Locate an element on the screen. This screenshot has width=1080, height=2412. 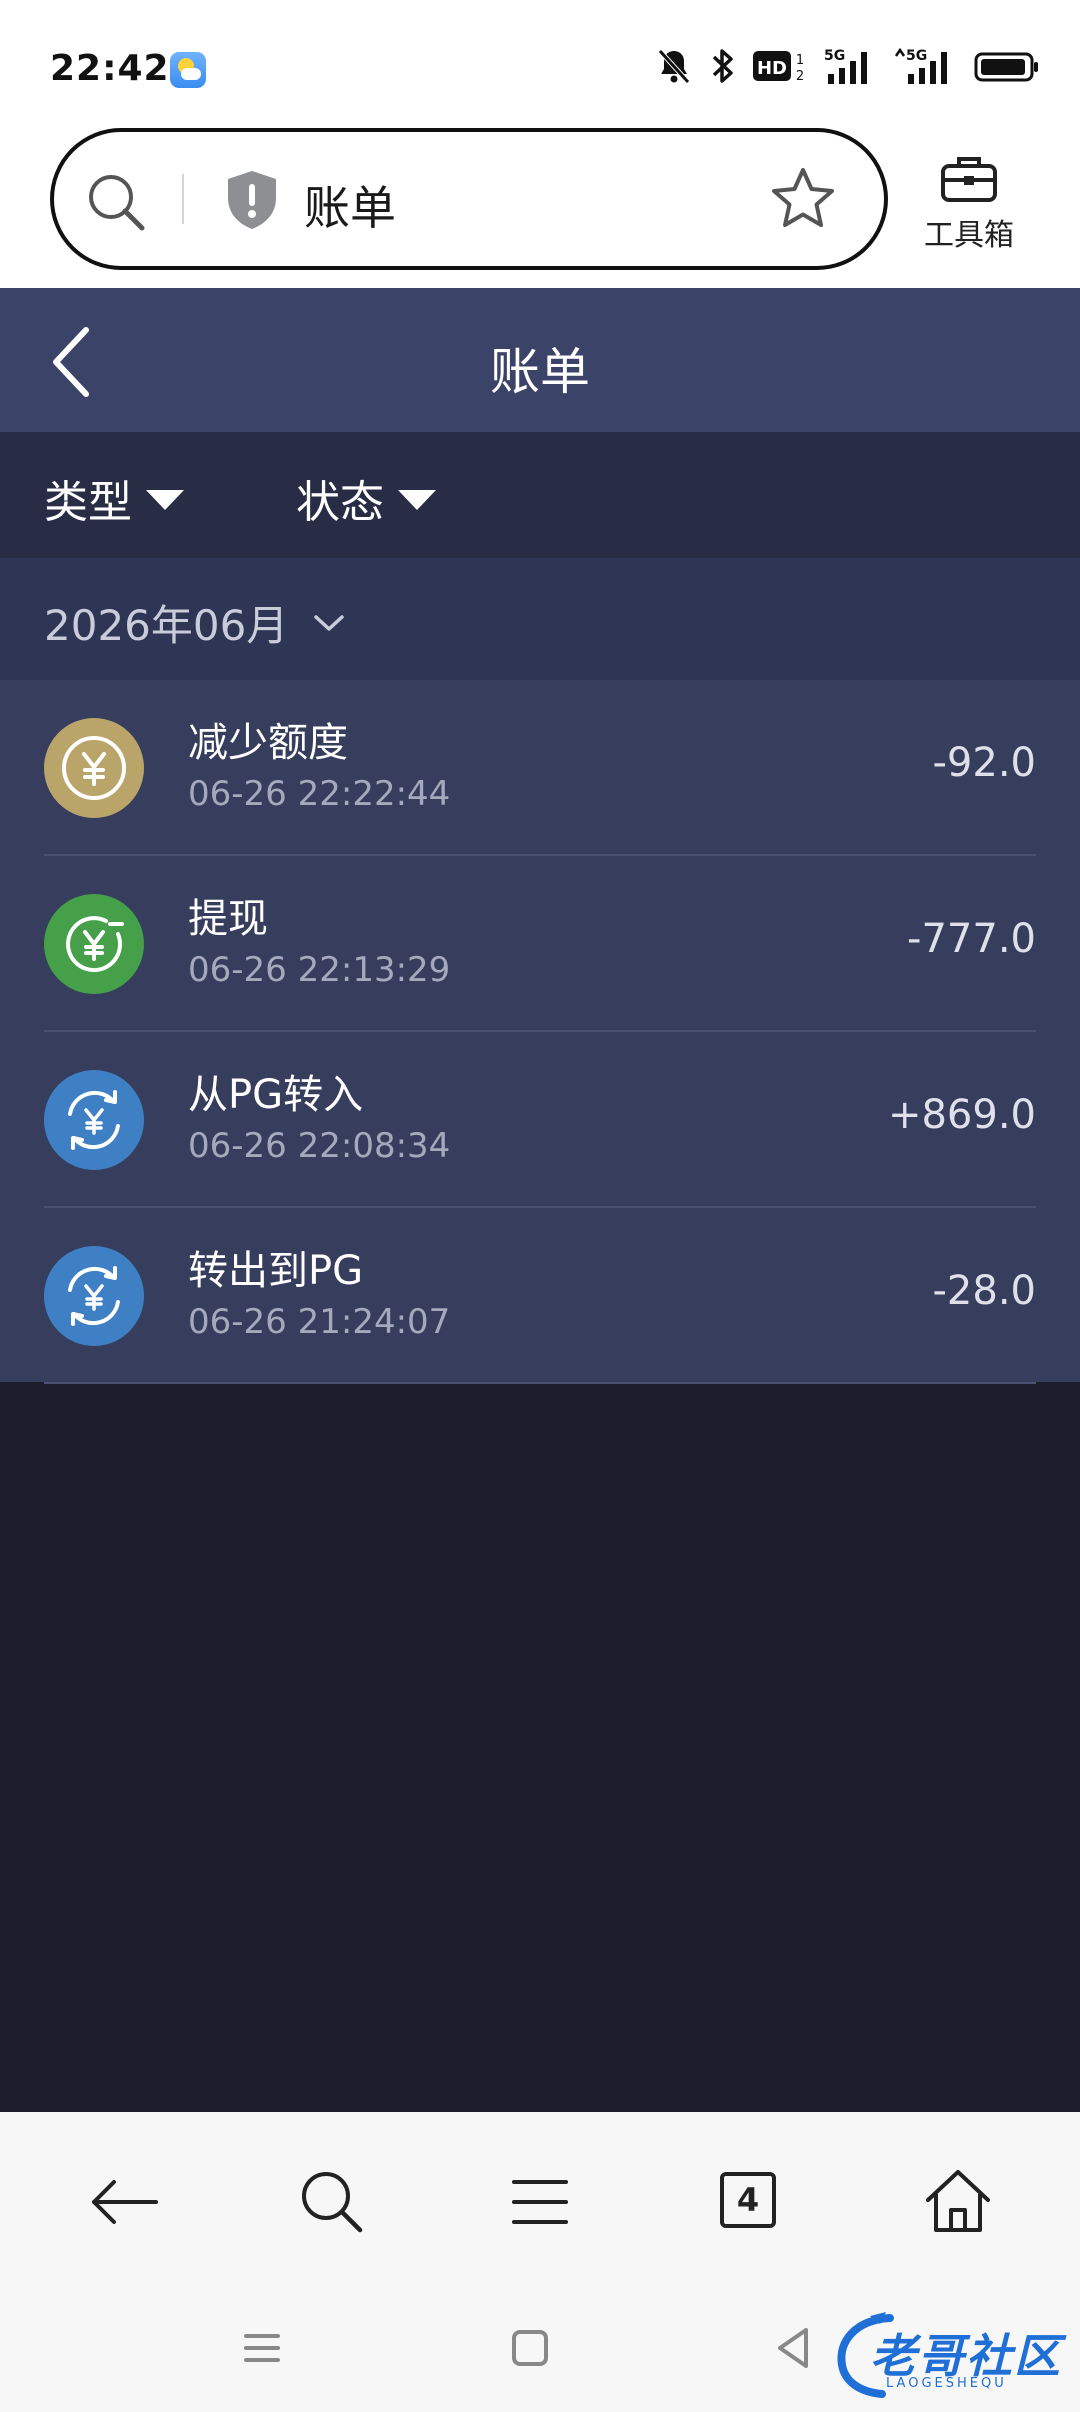
transaction-row: 转出到PG 06-26 21:24:07 -28.0 is located at coordinates (540, 1296).